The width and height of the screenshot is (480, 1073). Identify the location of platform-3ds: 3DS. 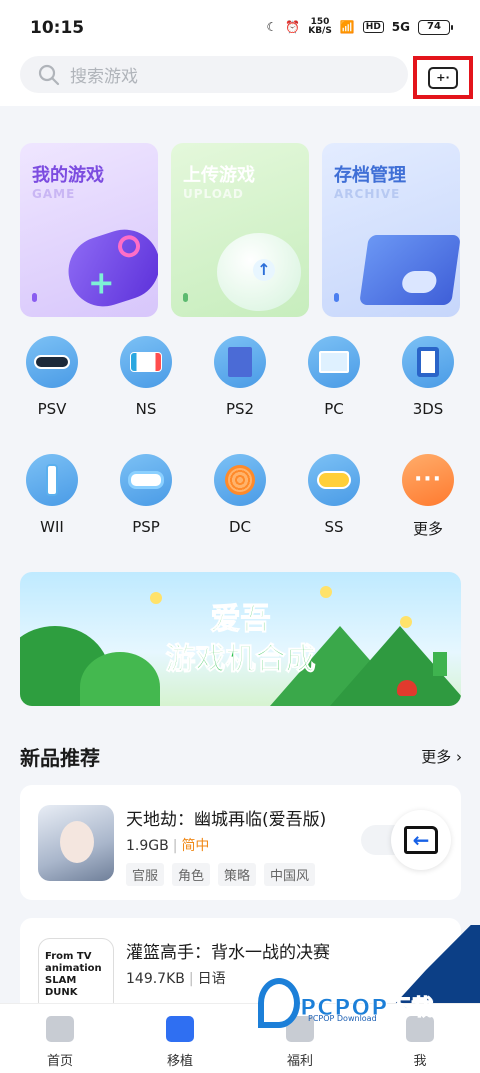
(428, 395).